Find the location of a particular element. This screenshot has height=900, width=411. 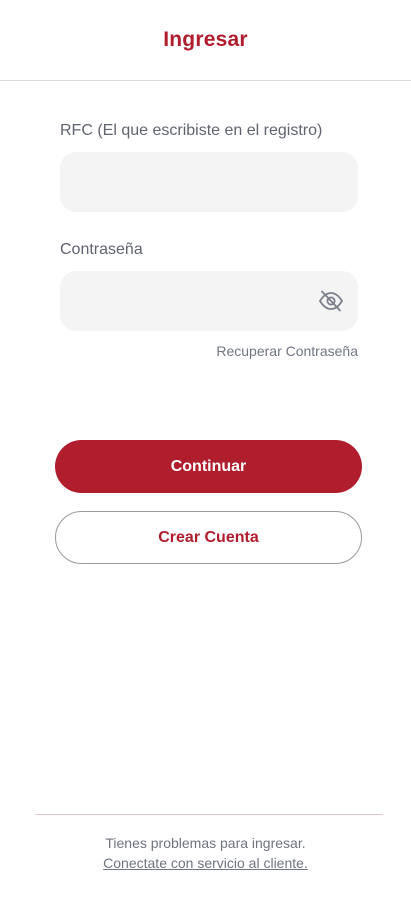

continue-button-label: Continuar is located at coordinates (208, 466).